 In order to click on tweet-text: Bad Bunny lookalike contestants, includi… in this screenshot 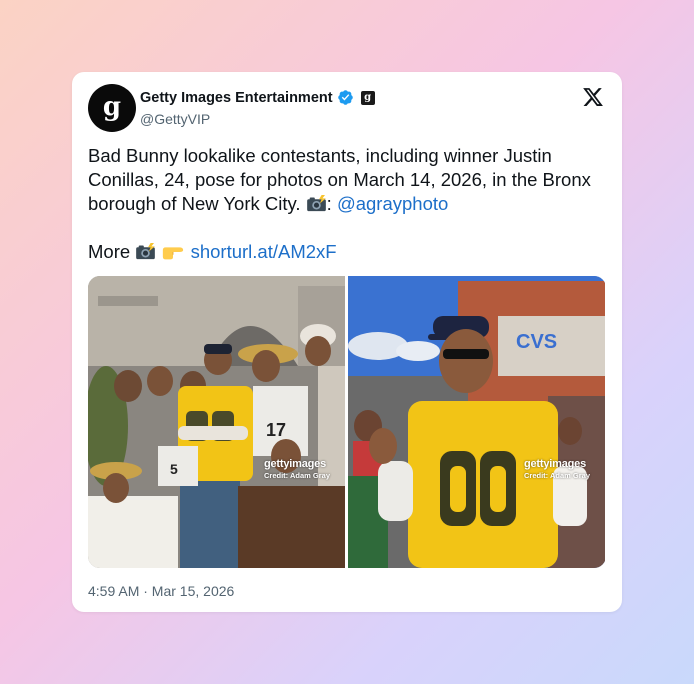, I will do `click(348, 204)`.